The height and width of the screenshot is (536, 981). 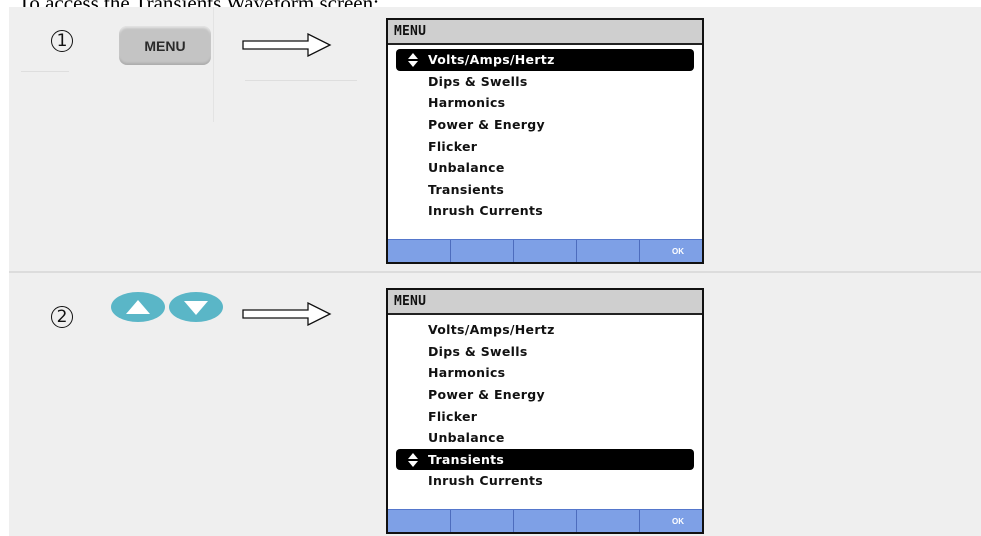 I want to click on step-number: 2, so click(x=62, y=317).